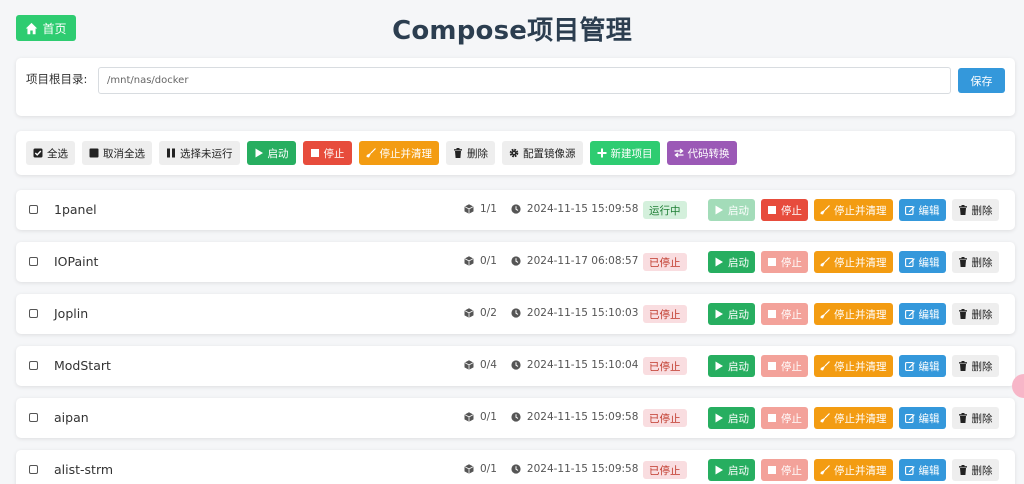 The image size is (1024, 484). What do you see at coordinates (271, 153) in the screenshot?
I see `bulk-start-button: 启动` at bounding box center [271, 153].